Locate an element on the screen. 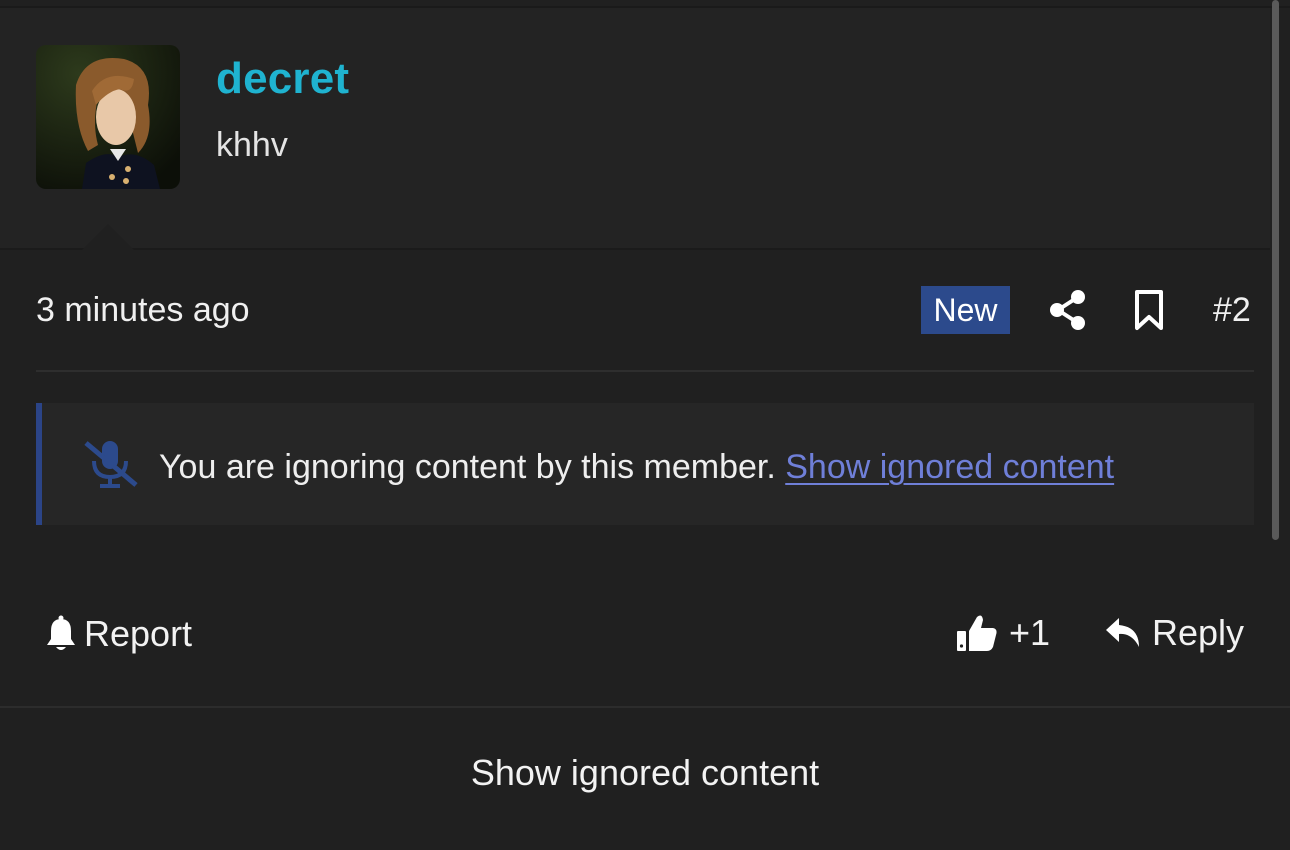 This screenshot has width=1290, height=850. report-button: Report is located at coordinates (118, 634).